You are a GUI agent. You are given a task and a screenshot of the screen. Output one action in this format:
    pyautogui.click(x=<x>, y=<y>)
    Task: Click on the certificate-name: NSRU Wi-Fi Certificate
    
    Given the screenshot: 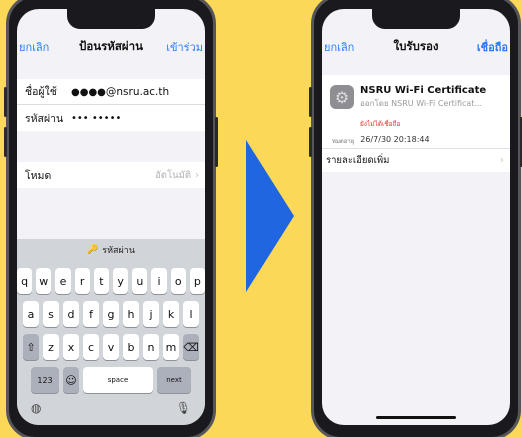 What is the action you would take?
    pyautogui.click(x=423, y=90)
    